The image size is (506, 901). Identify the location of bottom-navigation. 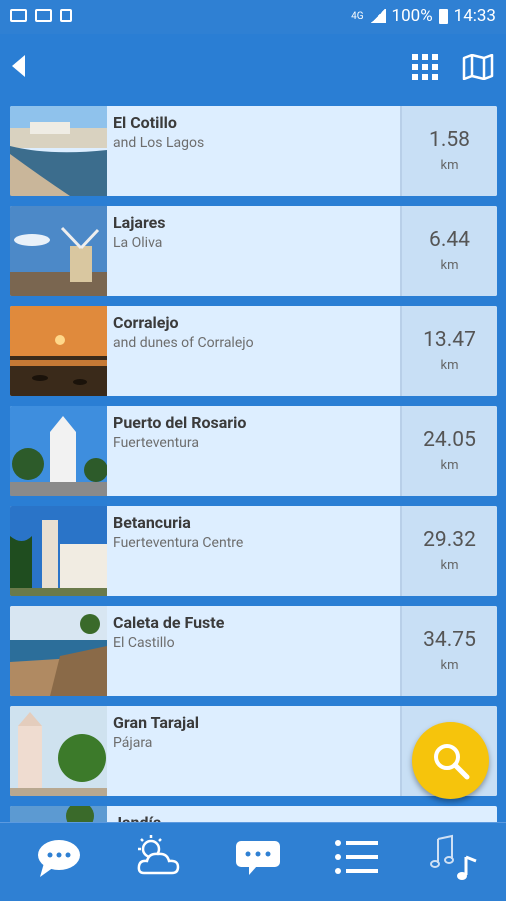
(253, 861).